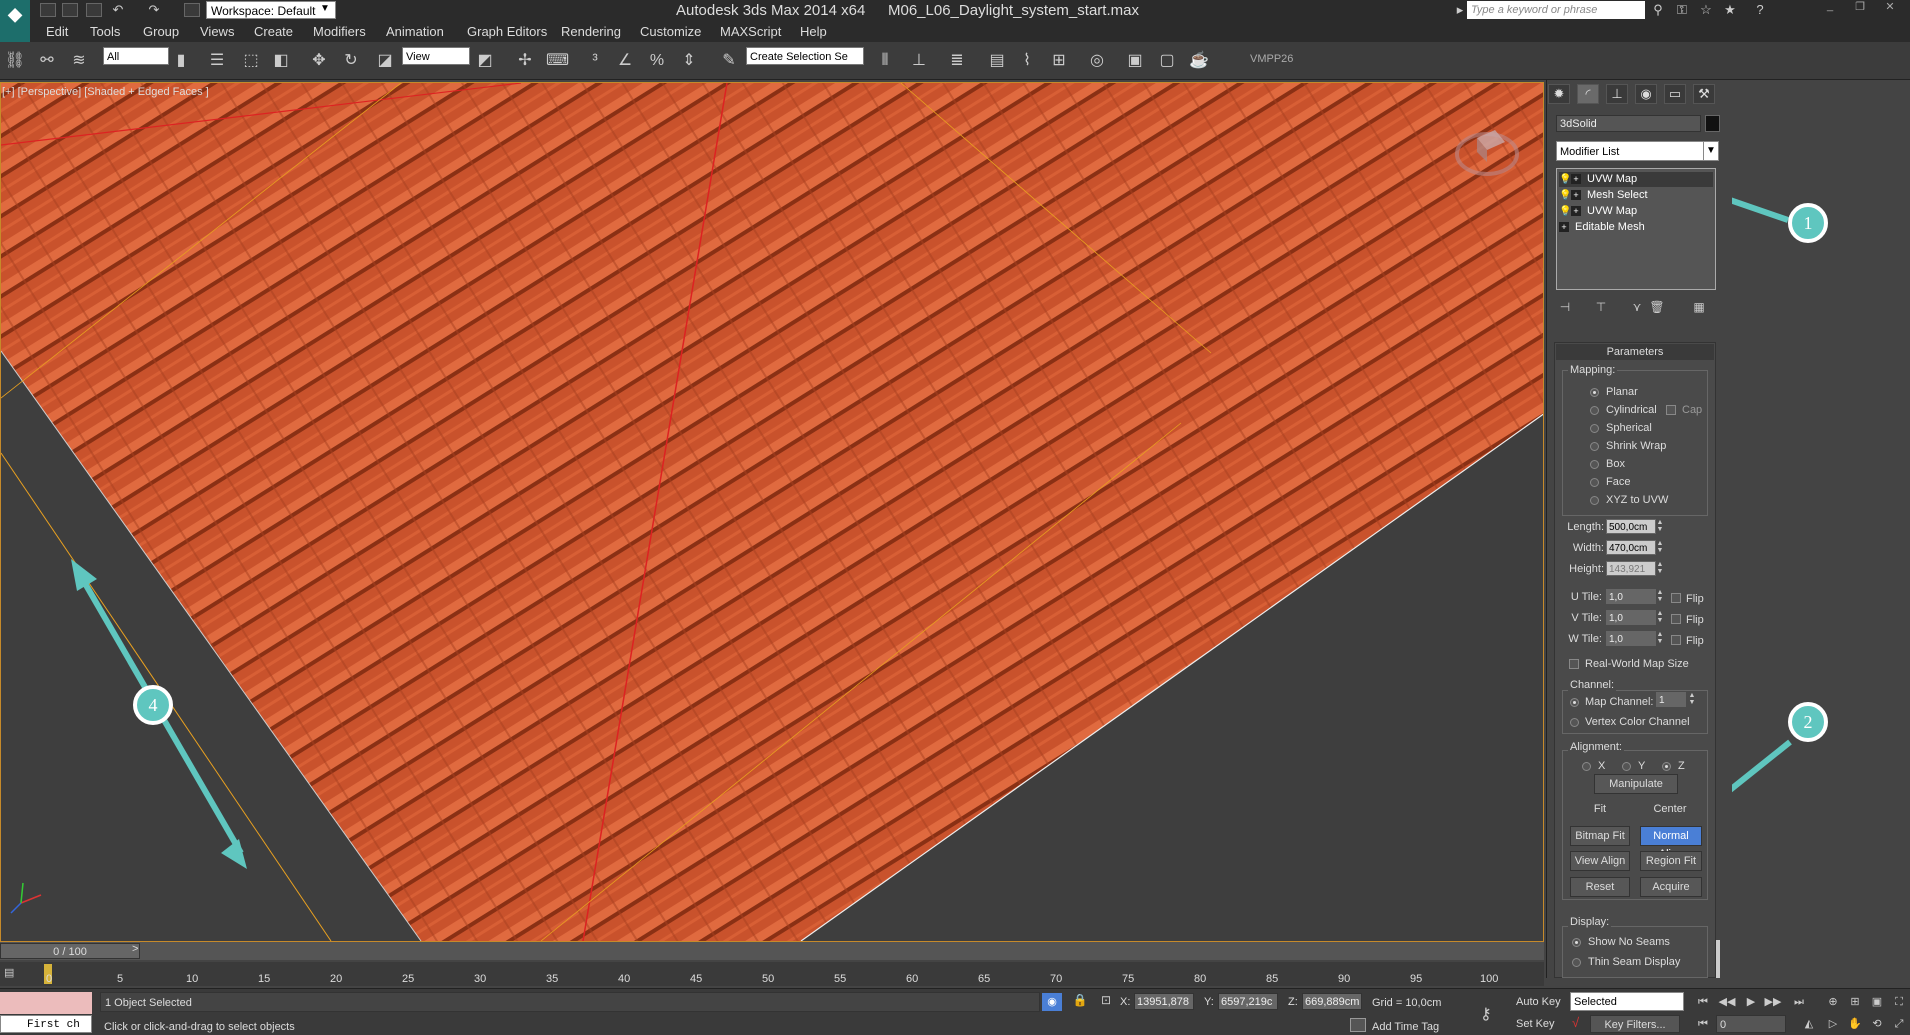  I want to click on normal-align-button: Normal Align, so click(1671, 843).